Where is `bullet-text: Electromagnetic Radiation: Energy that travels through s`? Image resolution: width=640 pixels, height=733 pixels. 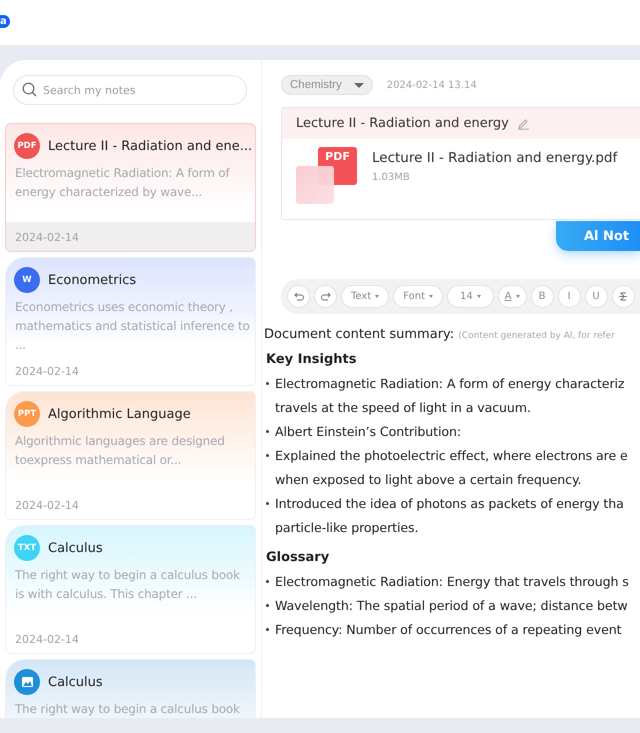 bullet-text: Electromagnetic Radiation: Energy that travels through s is located at coordinates (452, 582).